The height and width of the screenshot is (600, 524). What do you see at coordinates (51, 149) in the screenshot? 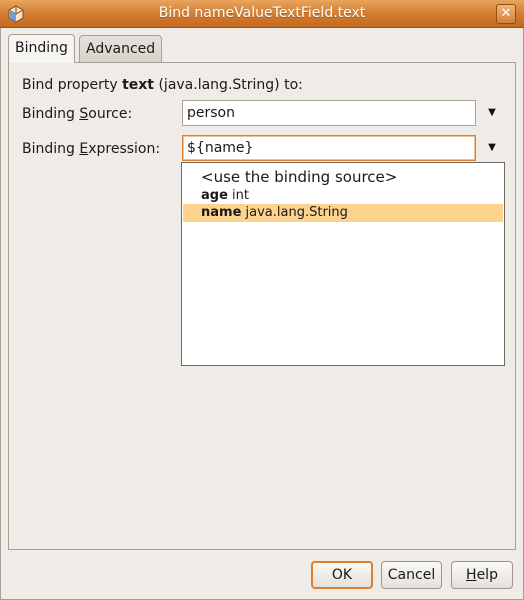
I see `expression-label-prefix: Binding` at bounding box center [51, 149].